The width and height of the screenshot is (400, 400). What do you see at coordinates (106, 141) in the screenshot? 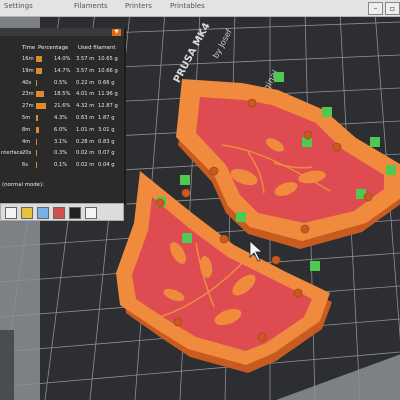
I see `stats-weight: 0.83 g` at bounding box center [106, 141].